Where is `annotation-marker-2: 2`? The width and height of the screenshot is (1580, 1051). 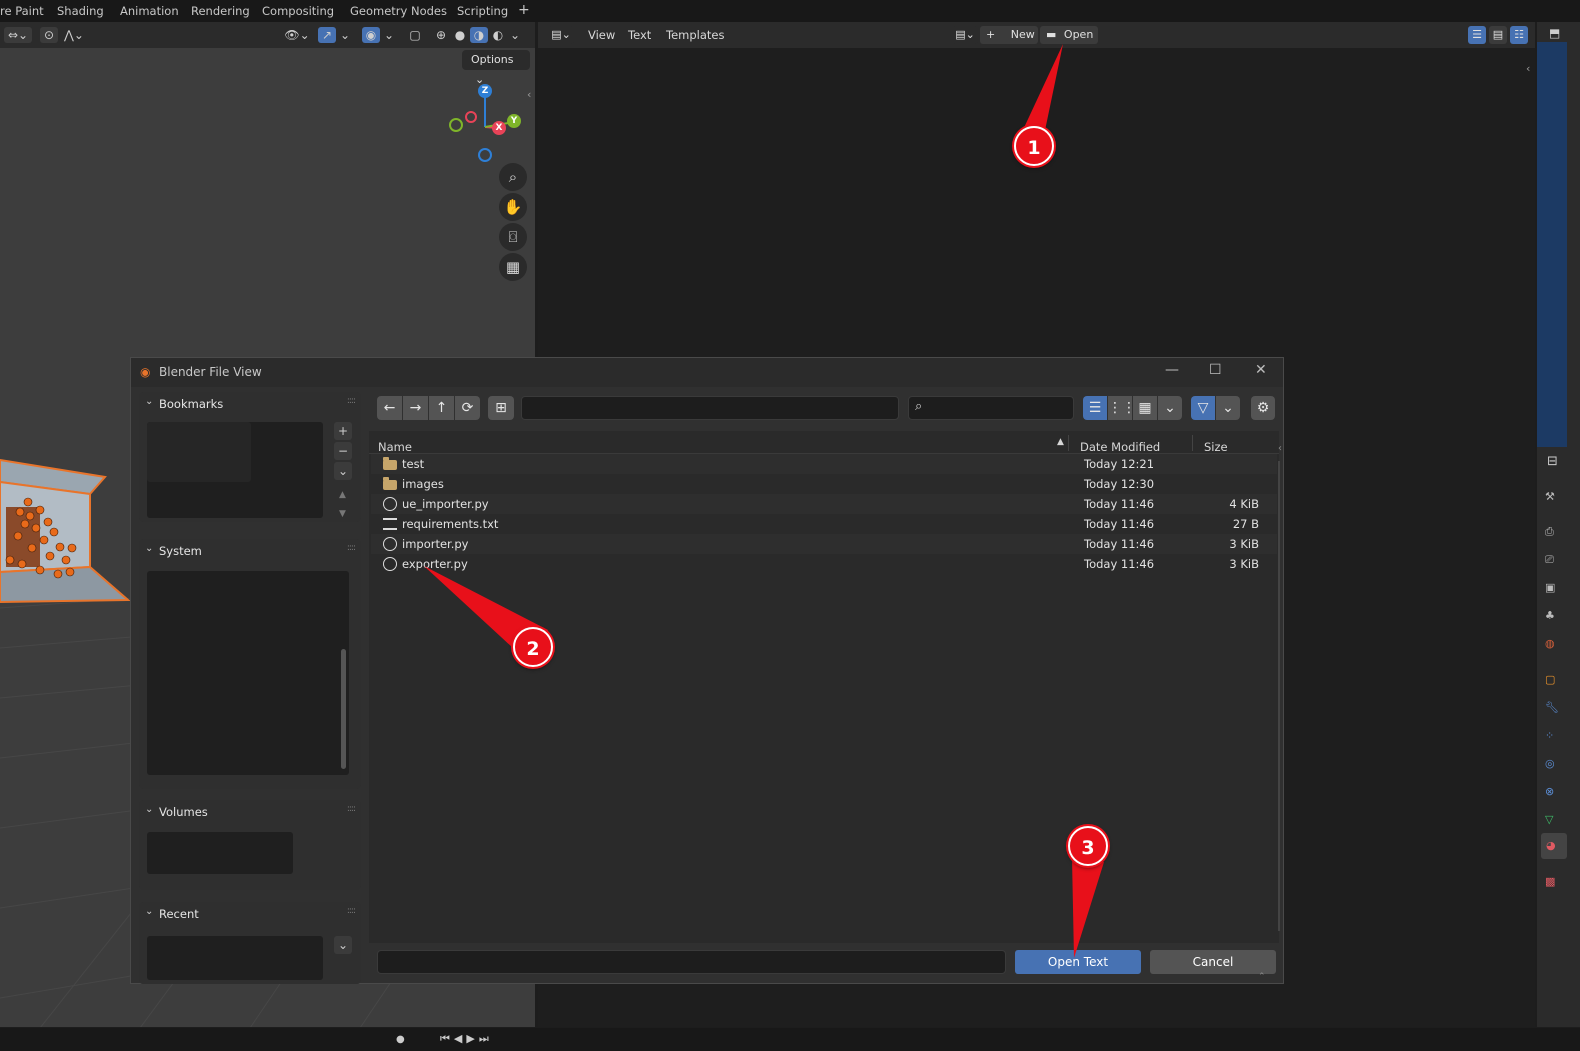 annotation-marker-2: 2 is located at coordinates (533, 647).